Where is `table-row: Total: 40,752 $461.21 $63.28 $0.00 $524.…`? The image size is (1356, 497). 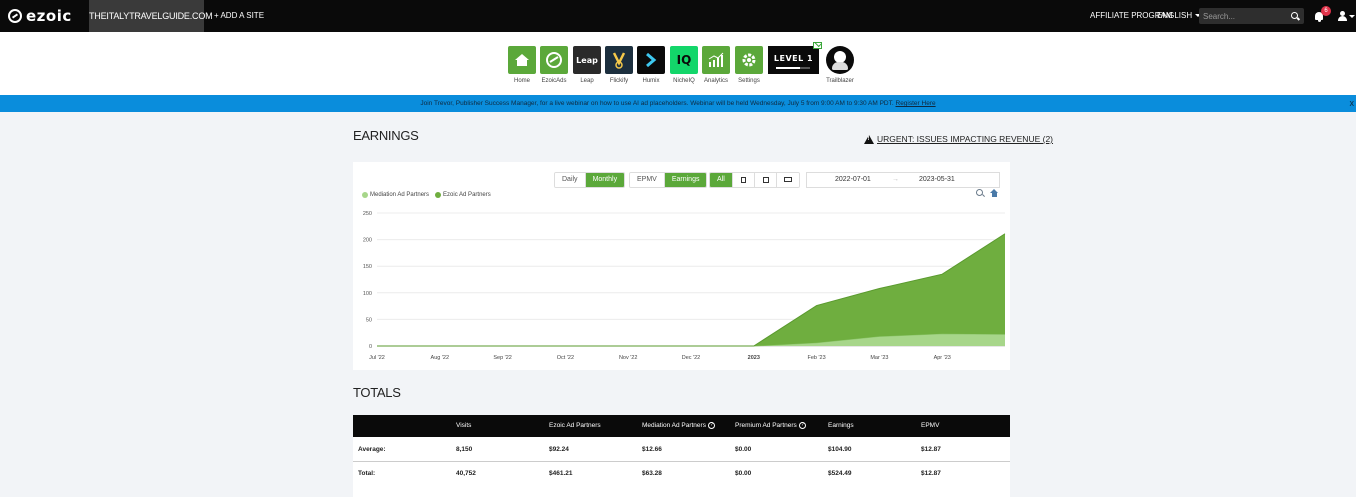 table-row: Total: 40,752 $461.21 $63.28 $0.00 $524.… is located at coordinates (681, 472).